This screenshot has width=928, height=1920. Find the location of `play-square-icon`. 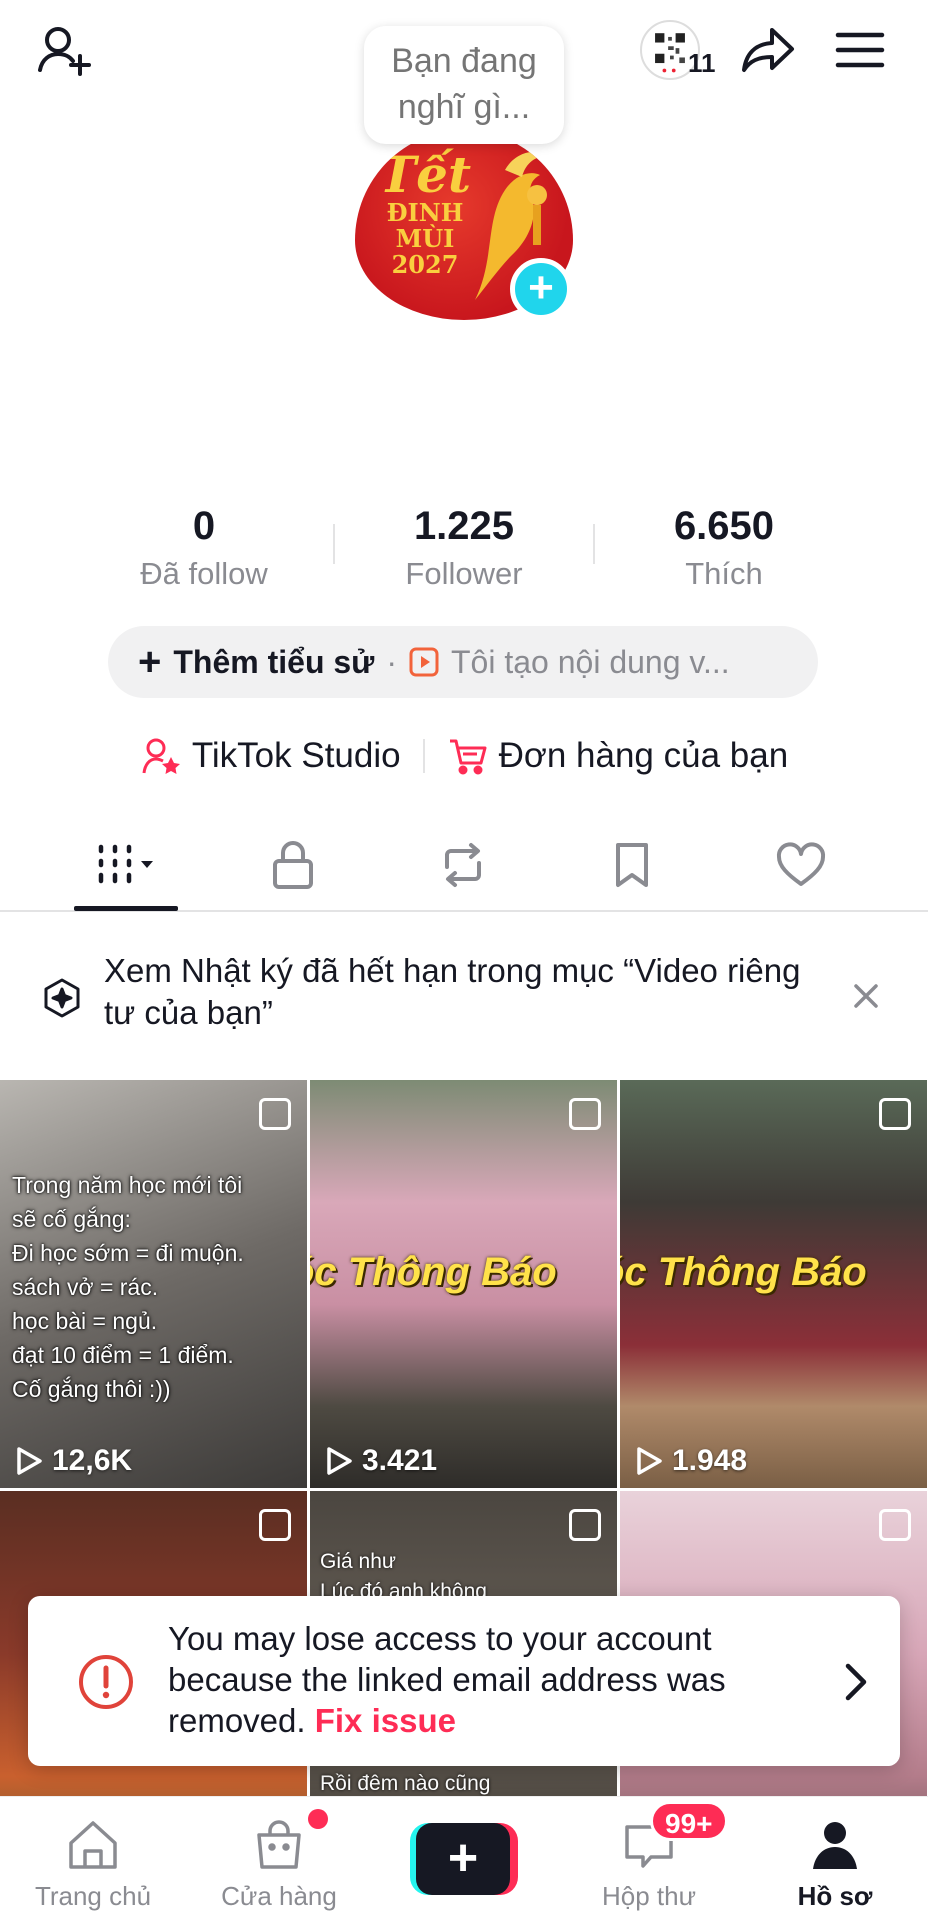

play-square-icon is located at coordinates (424, 662).